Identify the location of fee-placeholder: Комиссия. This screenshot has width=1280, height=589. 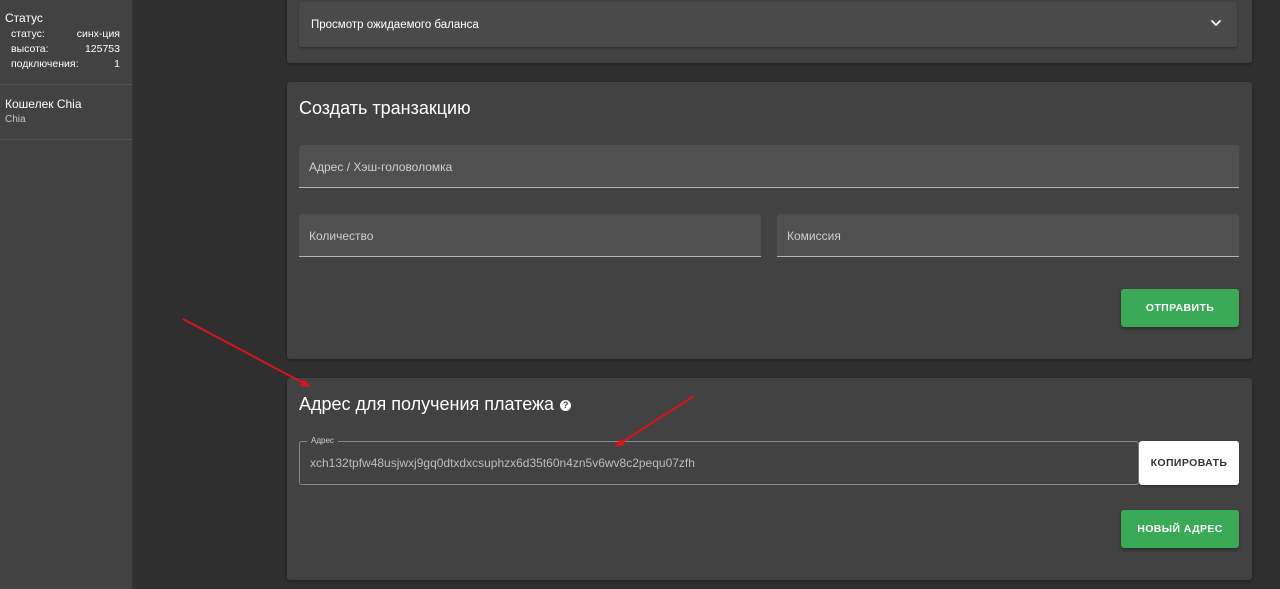
(814, 236).